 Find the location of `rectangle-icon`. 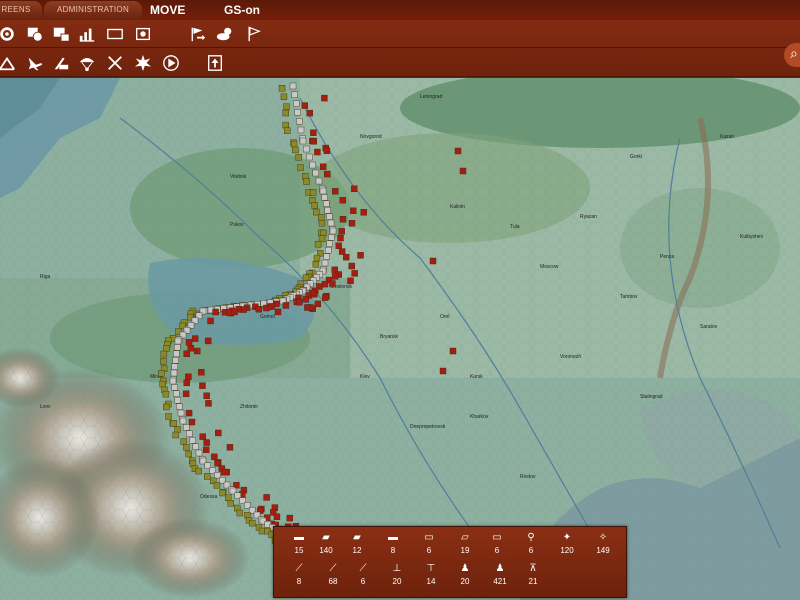

rectangle-icon is located at coordinates (115, 34).